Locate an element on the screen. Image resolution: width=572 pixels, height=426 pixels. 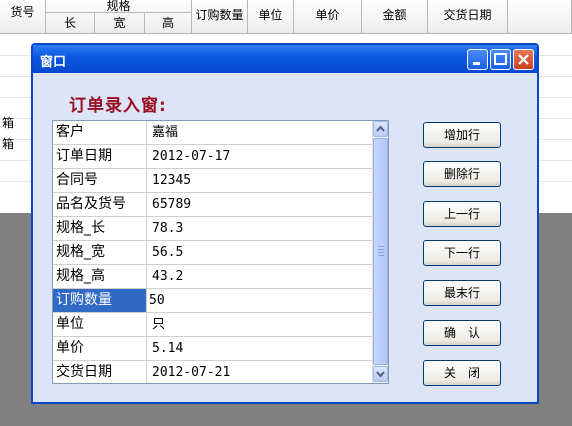
vertical-scrollbar is located at coordinates (380, 252).